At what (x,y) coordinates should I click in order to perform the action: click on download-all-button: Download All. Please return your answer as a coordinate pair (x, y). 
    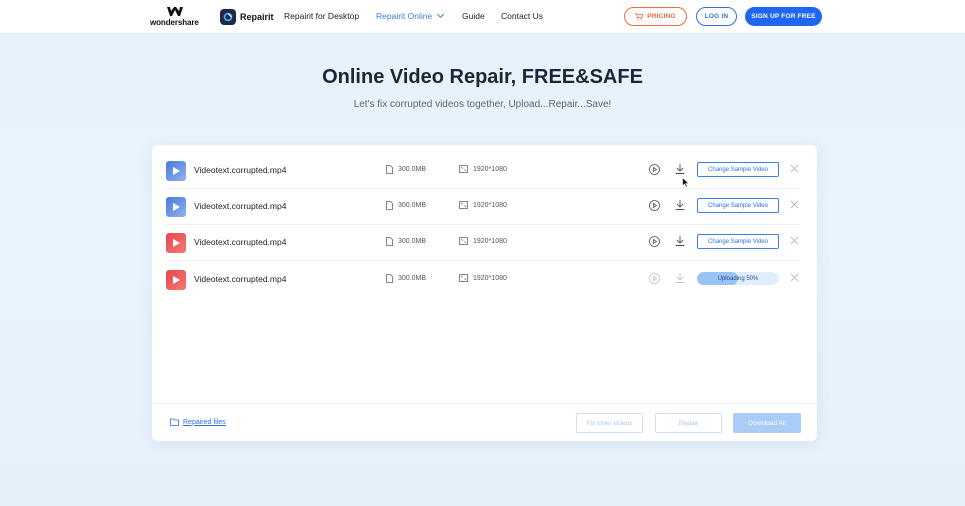
    Looking at the image, I should click on (767, 423).